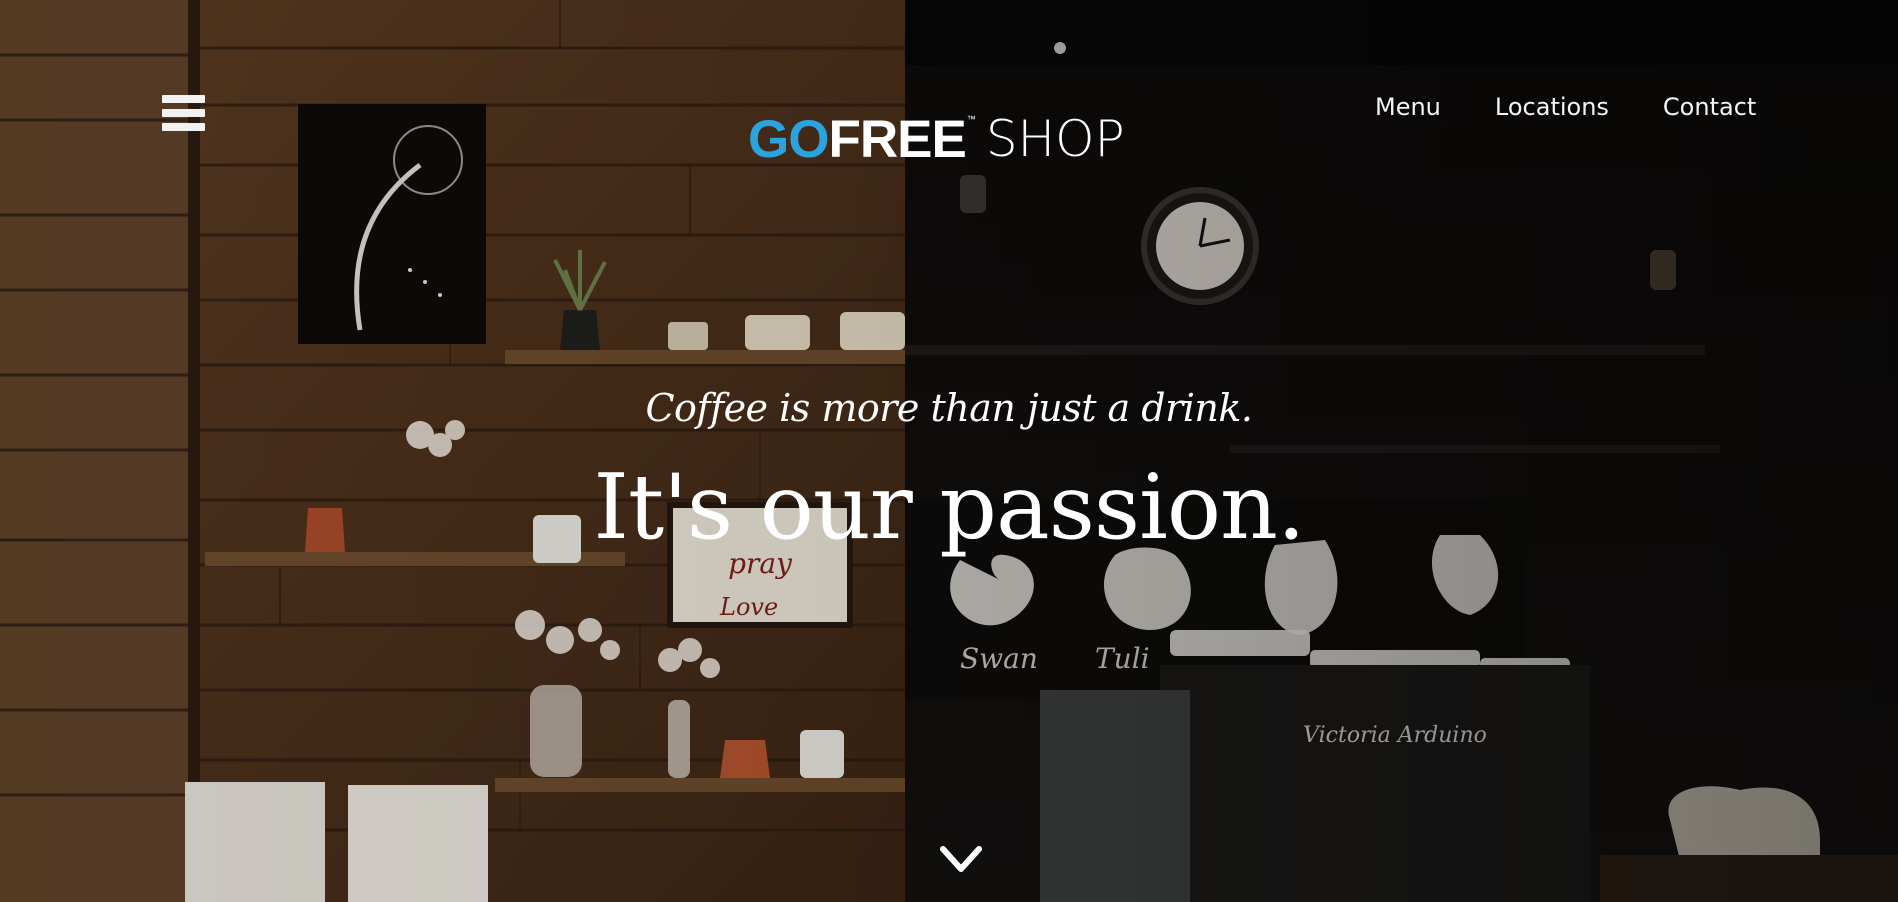 The image size is (1898, 902). I want to click on logo-trademark: ™, so click(971, 119).